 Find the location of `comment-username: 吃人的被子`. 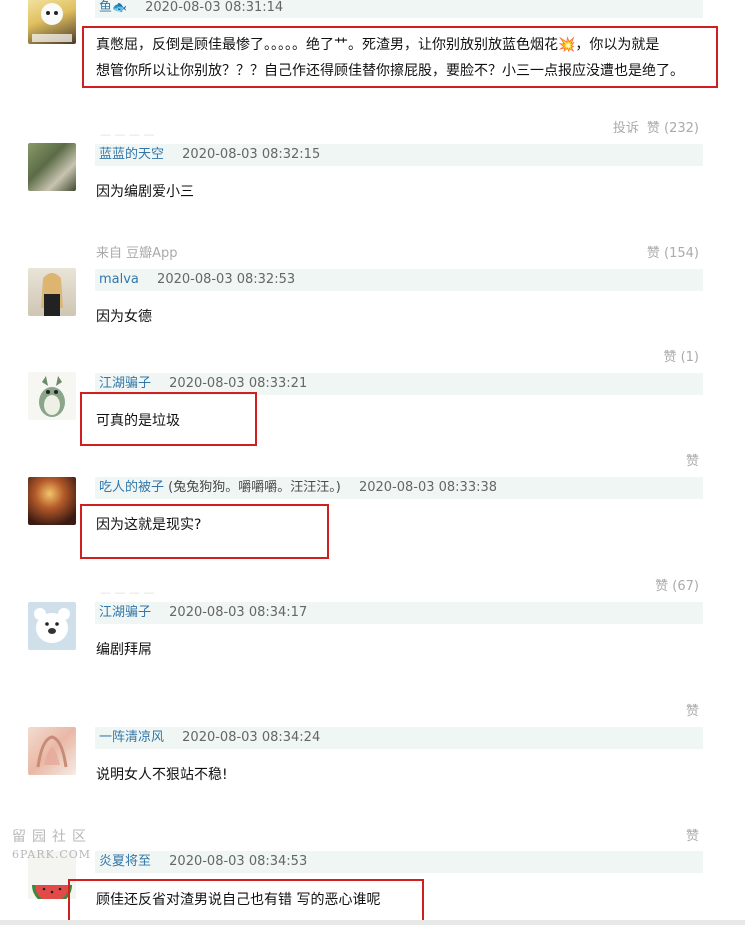

comment-username: 吃人的被子 is located at coordinates (131, 487).